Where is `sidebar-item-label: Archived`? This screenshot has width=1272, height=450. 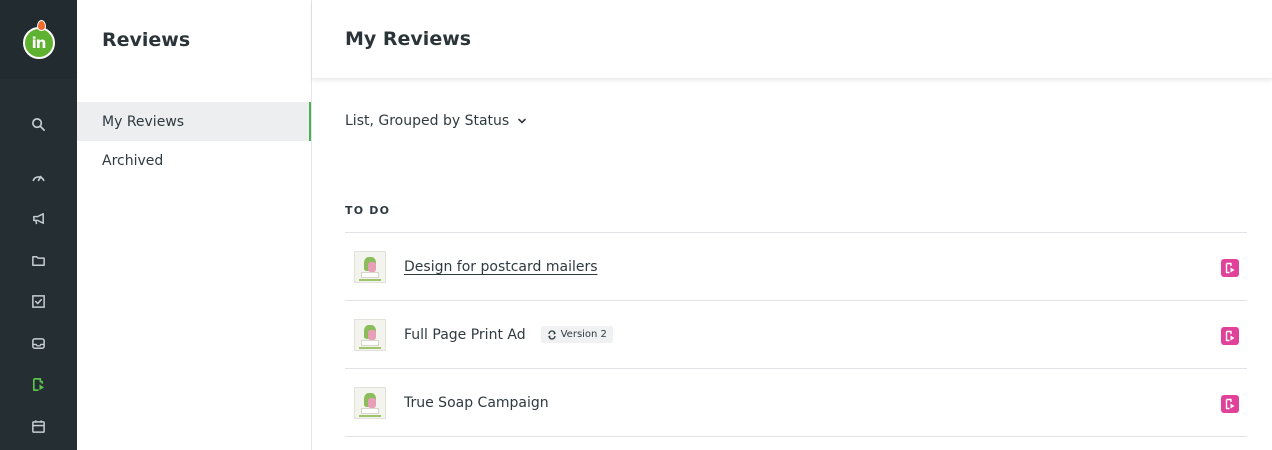
sidebar-item-label: Archived is located at coordinates (133, 160).